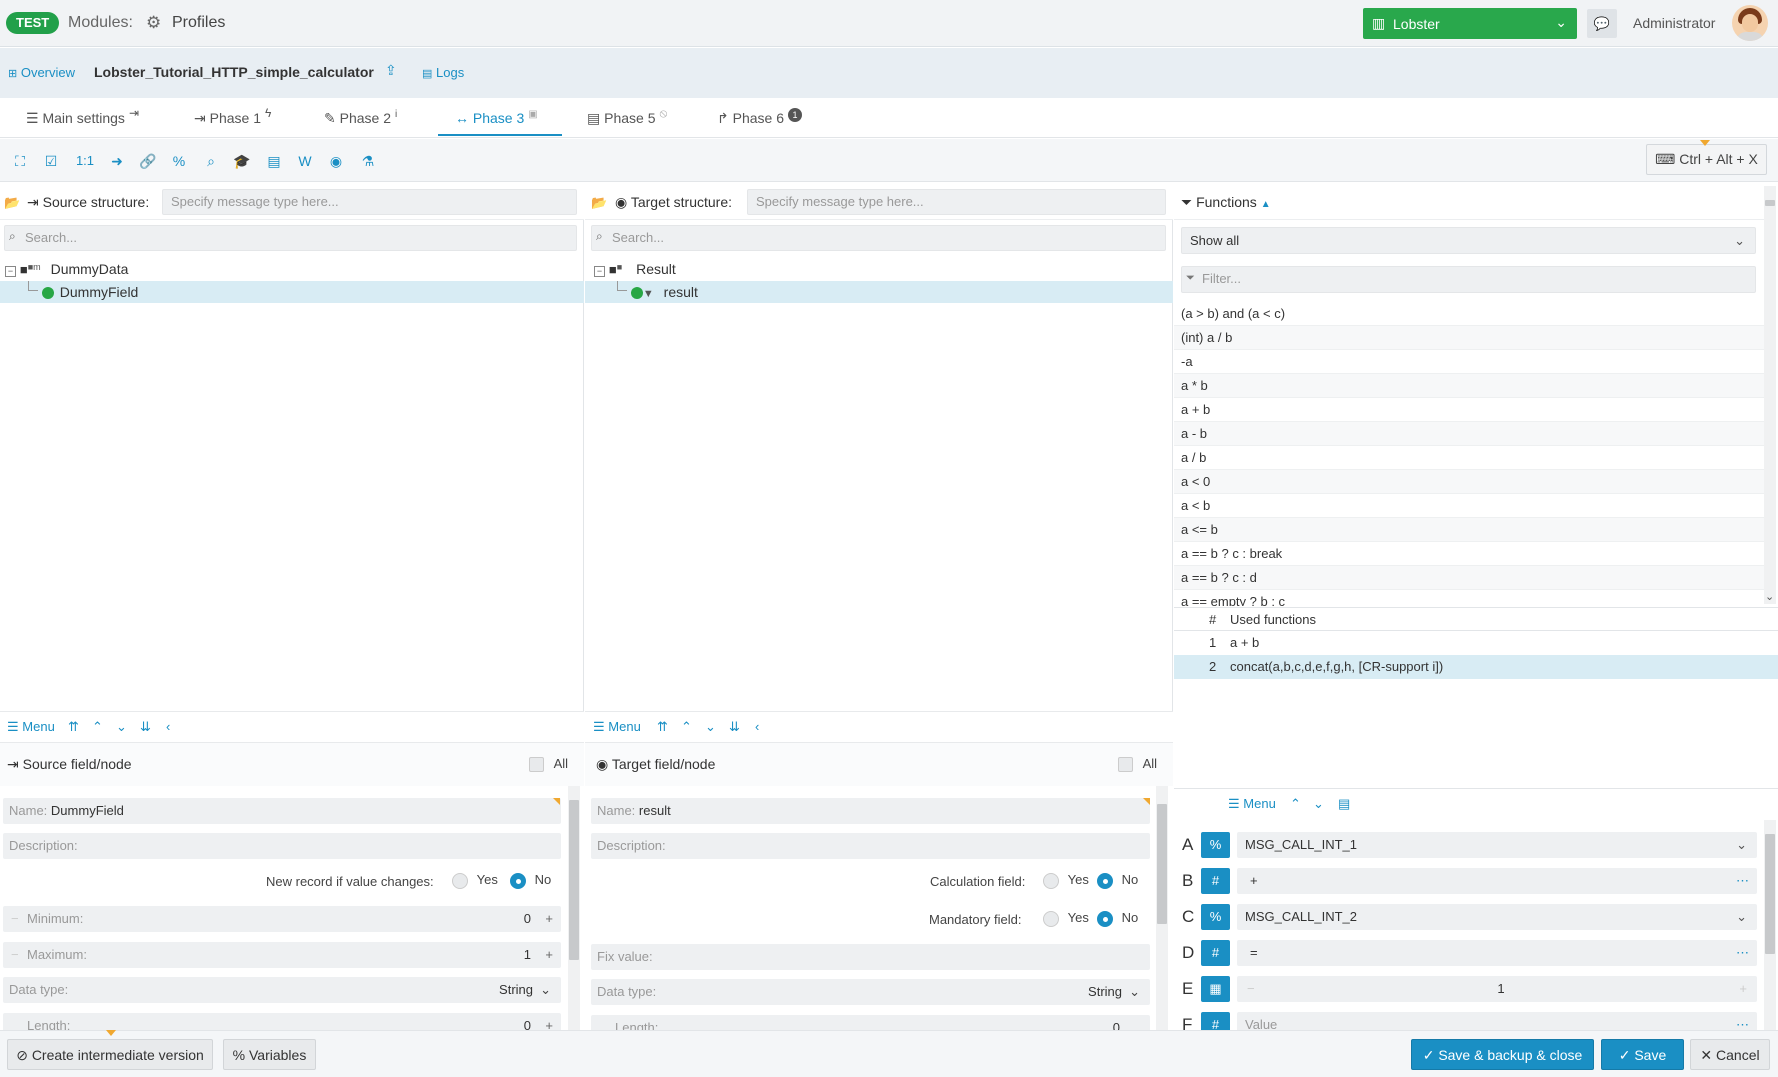 The image size is (1778, 1077). I want to click on new-record-no: No, so click(530, 880).